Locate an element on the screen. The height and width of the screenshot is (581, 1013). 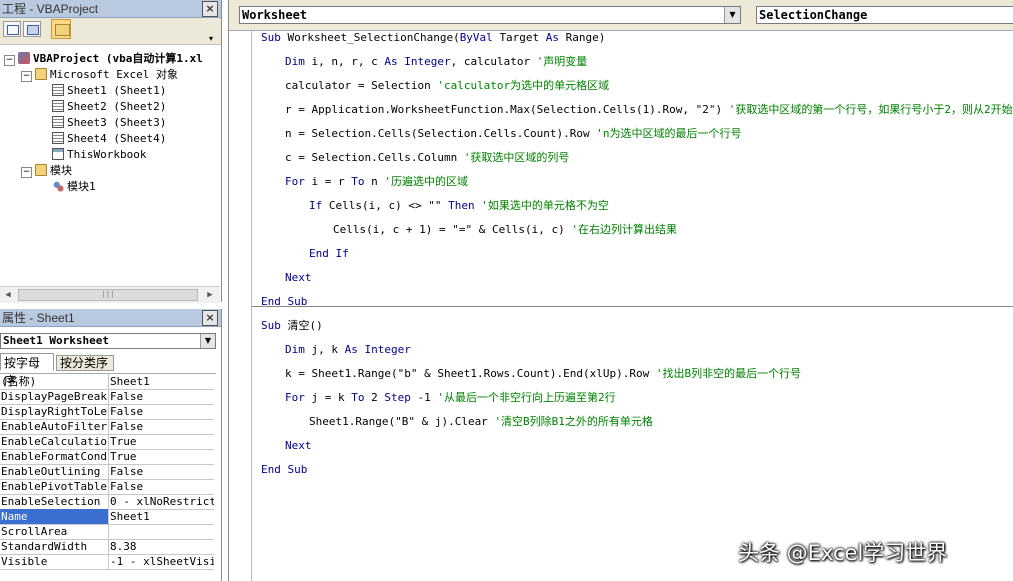
code-line: End If is located at coordinates (329, 254).